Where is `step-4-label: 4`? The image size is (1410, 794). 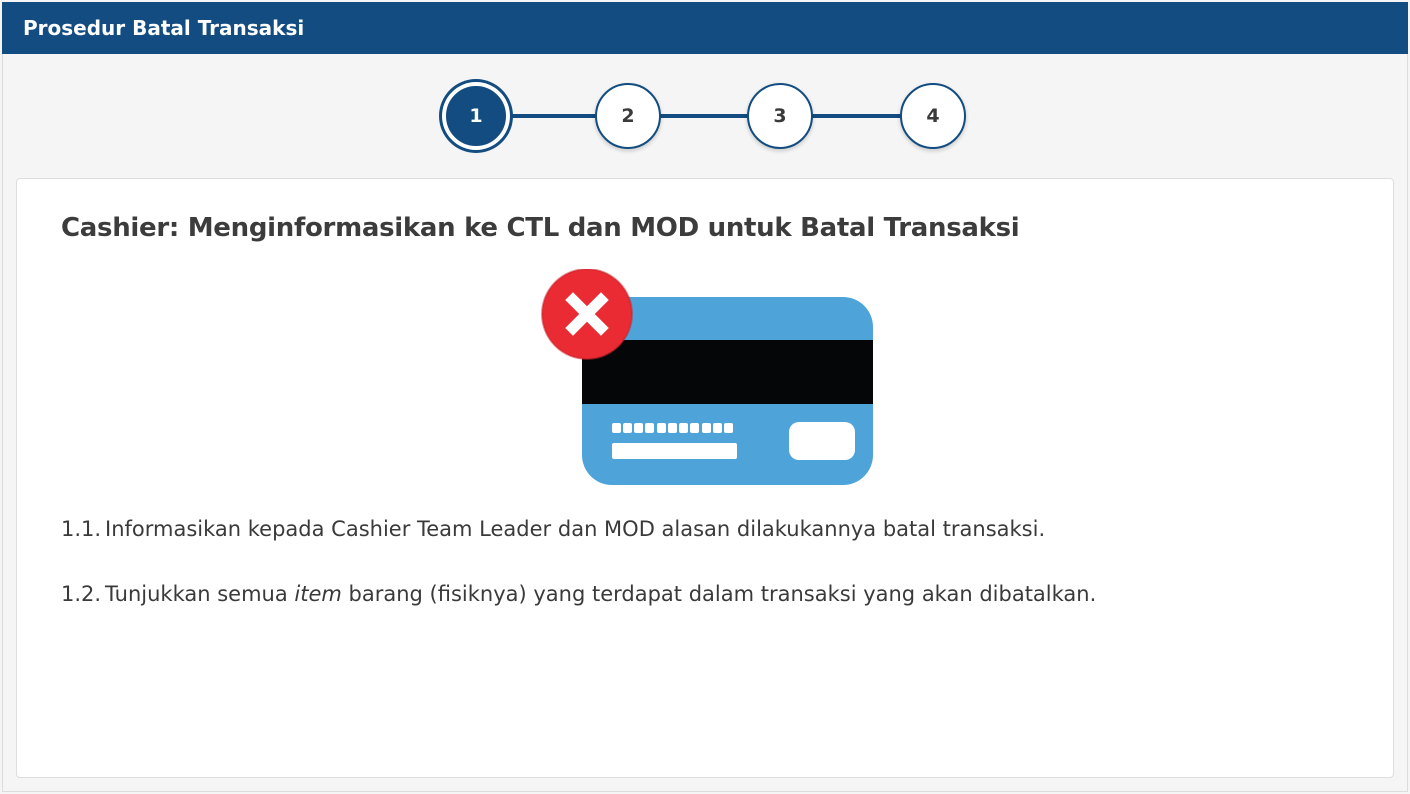 step-4-label: 4 is located at coordinates (933, 116).